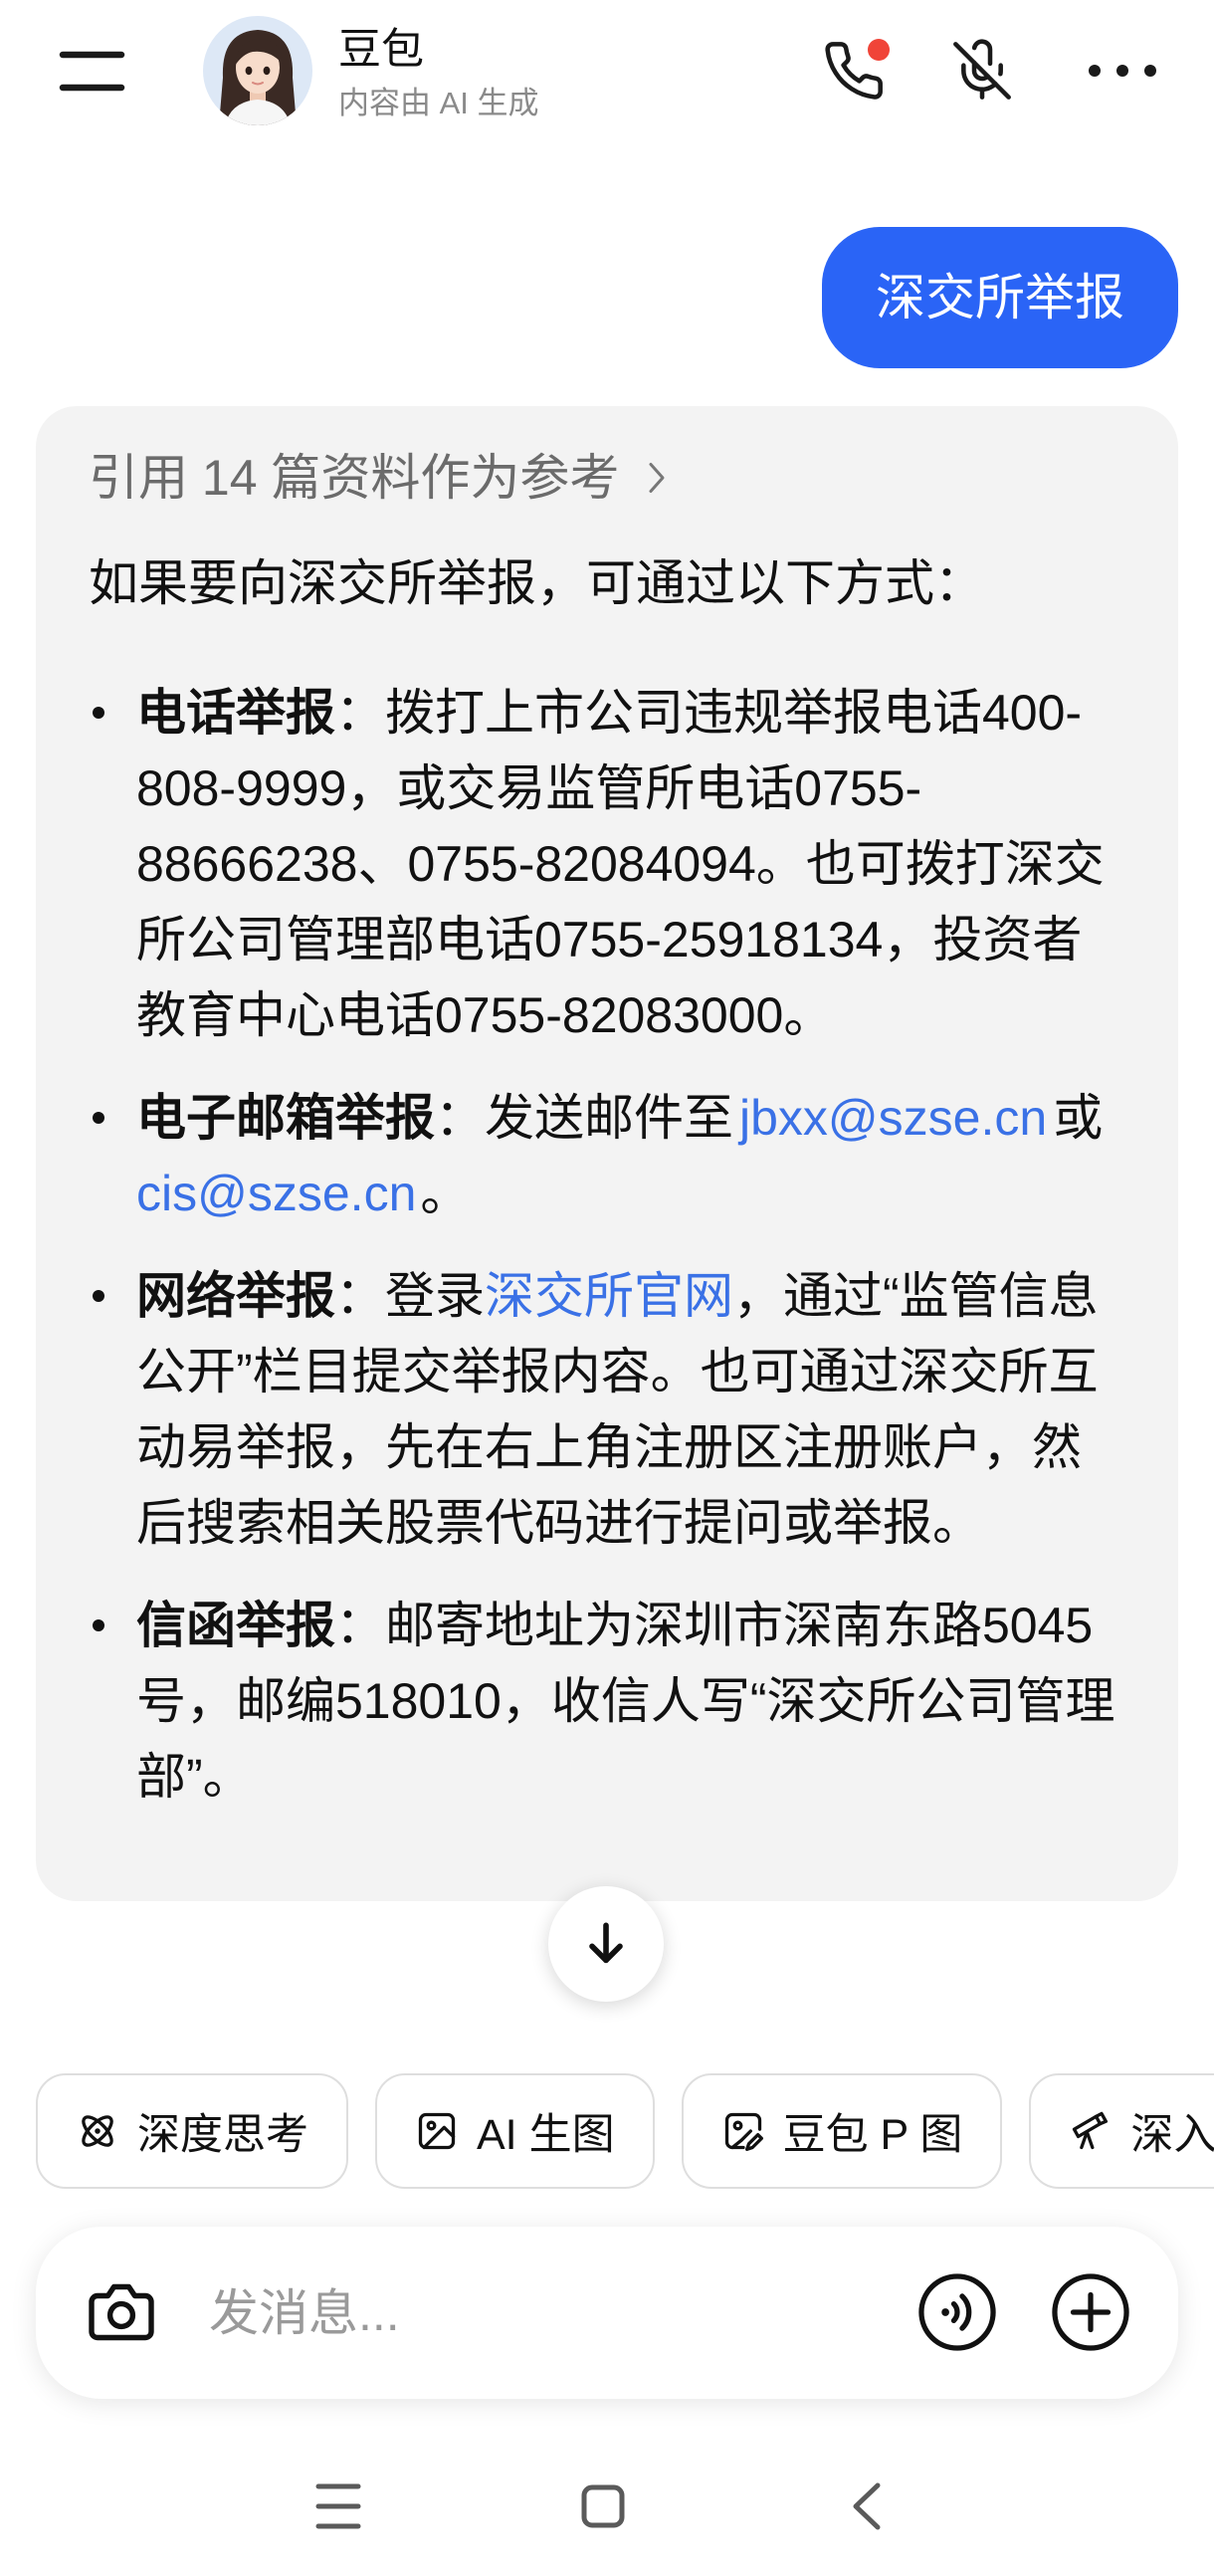  I want to click on recents-button, so click(338, 2506).